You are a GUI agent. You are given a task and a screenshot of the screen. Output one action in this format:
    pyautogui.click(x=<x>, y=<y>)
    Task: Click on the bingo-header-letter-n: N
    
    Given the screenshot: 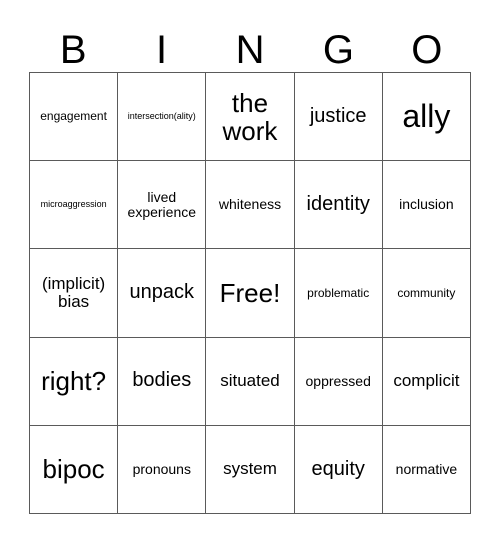 What is the action you would take?
    pyautogui.click(x=250, y=50)
    